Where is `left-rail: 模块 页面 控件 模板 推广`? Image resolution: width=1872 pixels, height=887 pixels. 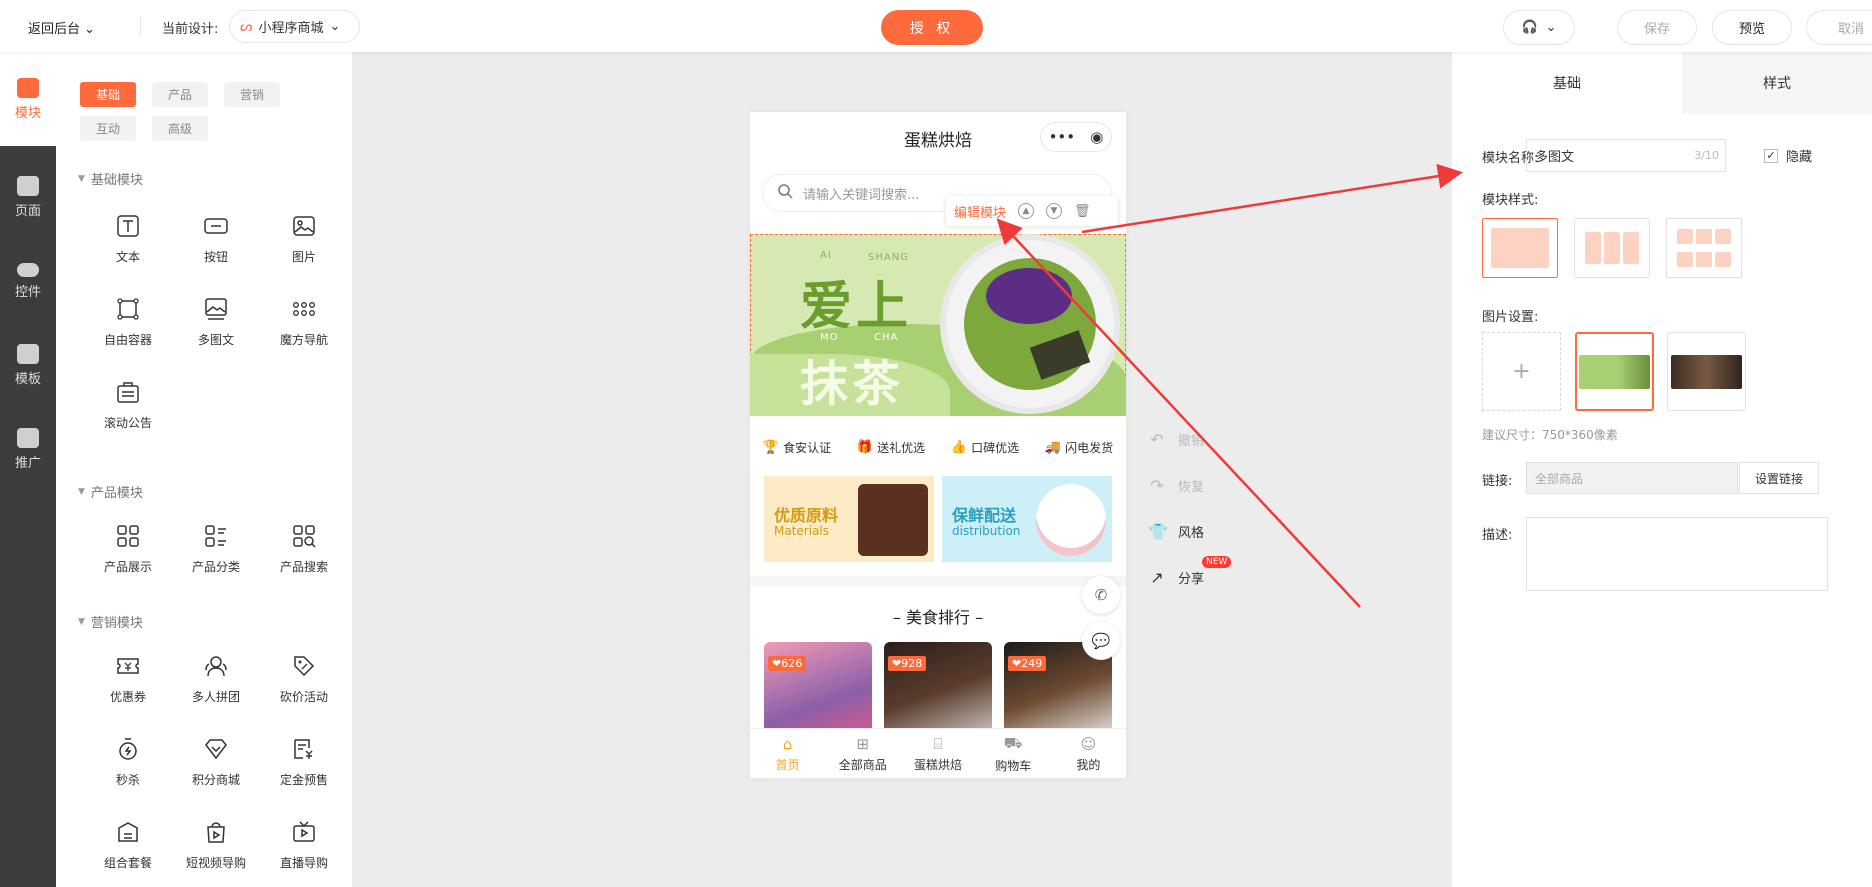 left-rail: 模块 页面 控件 模板 推广 is located at coordinates (28, 469).